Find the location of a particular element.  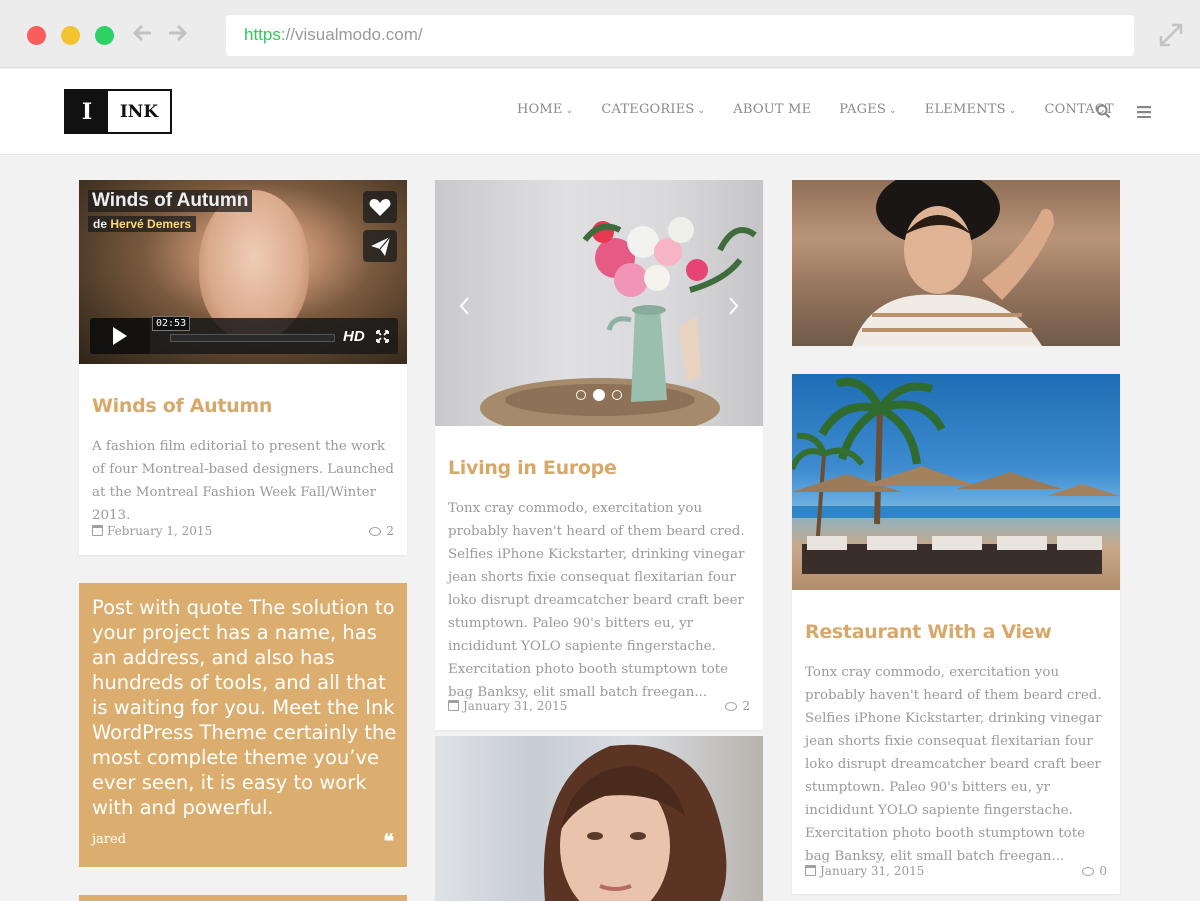

browser-chrome: https://visualmodo.com/ is located at coordinates (600, 34).